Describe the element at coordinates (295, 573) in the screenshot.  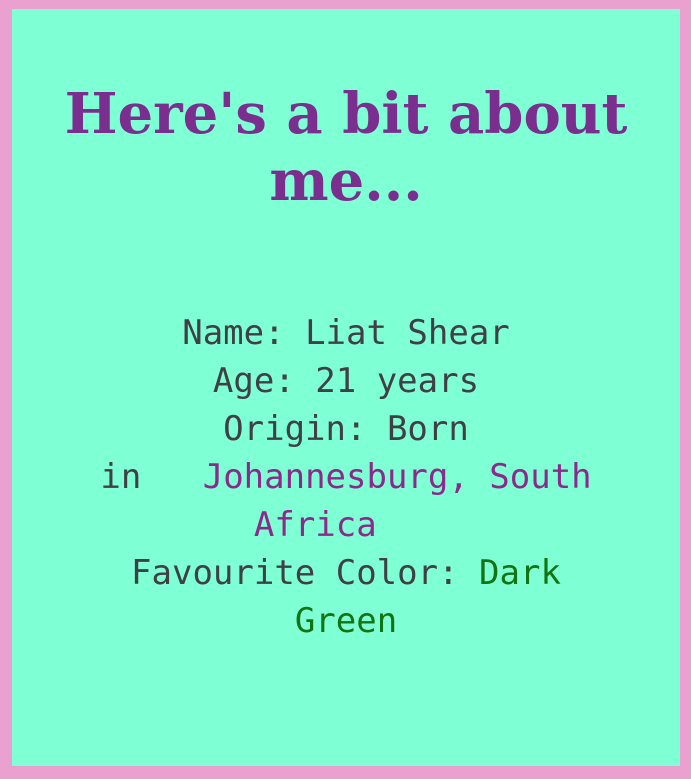
I see `favourite-color-label: Favourite Color:` at that location.